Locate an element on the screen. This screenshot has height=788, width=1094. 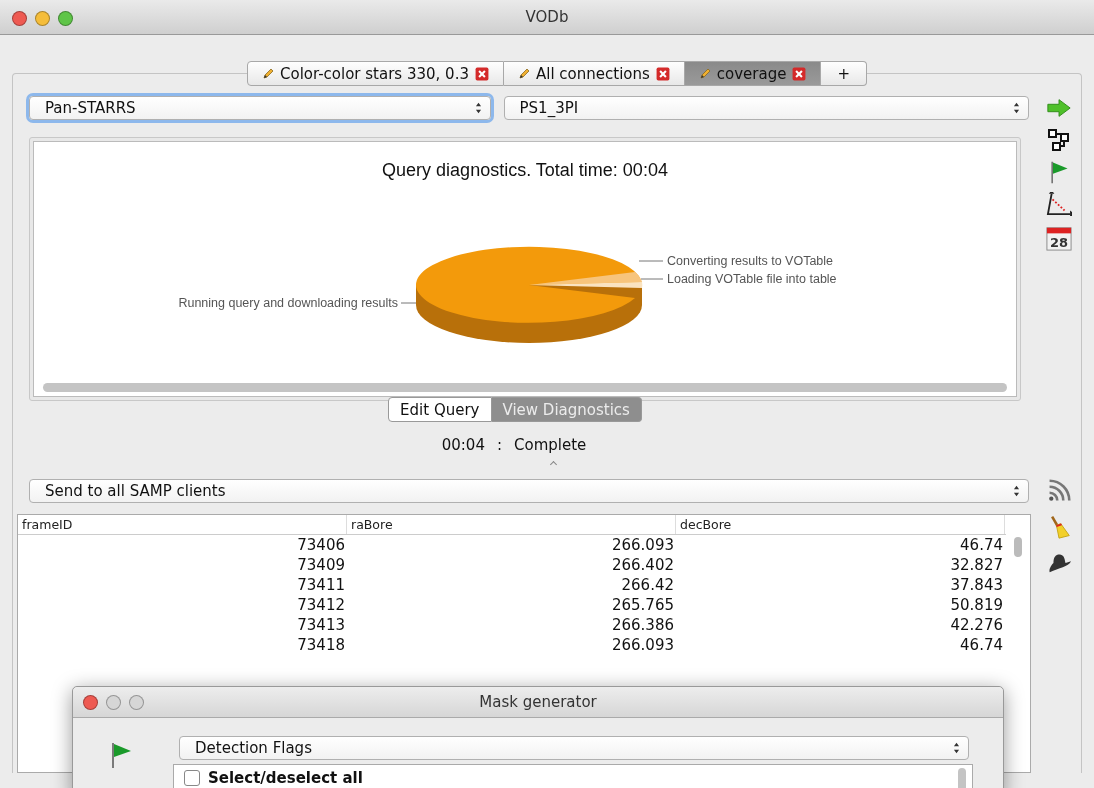
table-cell-text: 37.843 is located at coordinates (976, 585).